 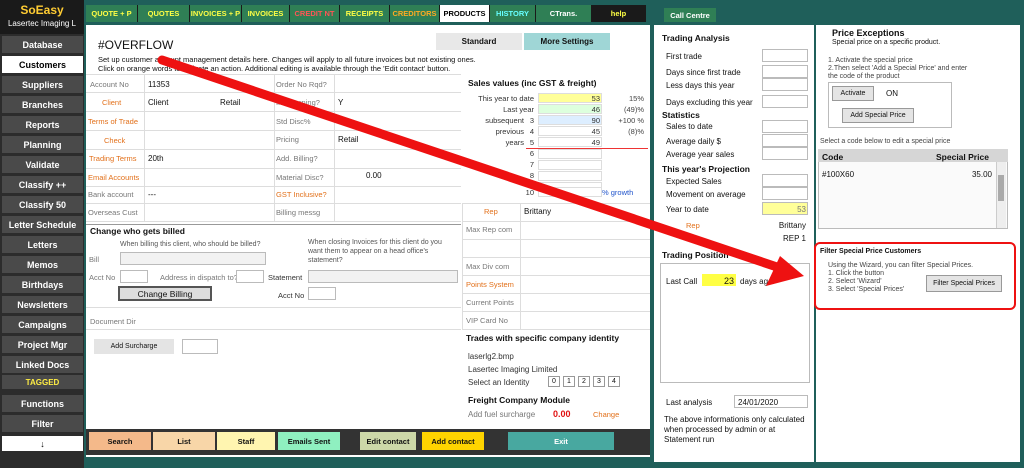 I want to click on identity-0-button: 0, so click(x=554, y=381).